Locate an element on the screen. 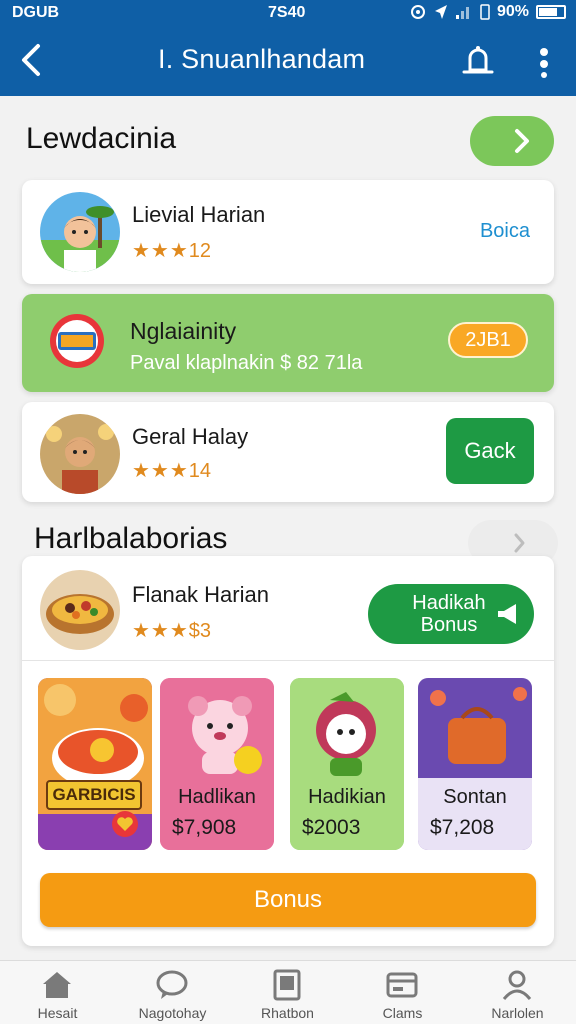  battery-icon is located at coordinates (551, 12).